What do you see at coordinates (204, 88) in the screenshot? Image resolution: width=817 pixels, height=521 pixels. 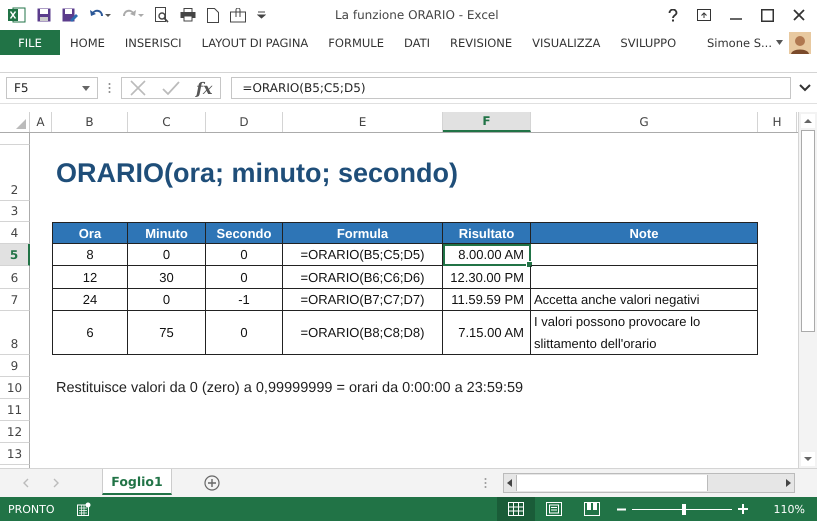 I see `insert-function-button: fx` at bounding box center [204, 88].